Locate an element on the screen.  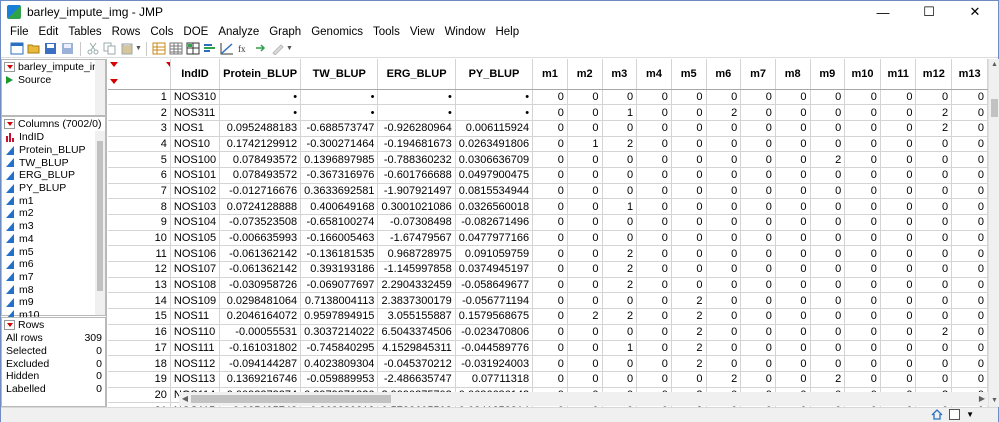
menu-doe: DOE is located at coordinates (195, 32).